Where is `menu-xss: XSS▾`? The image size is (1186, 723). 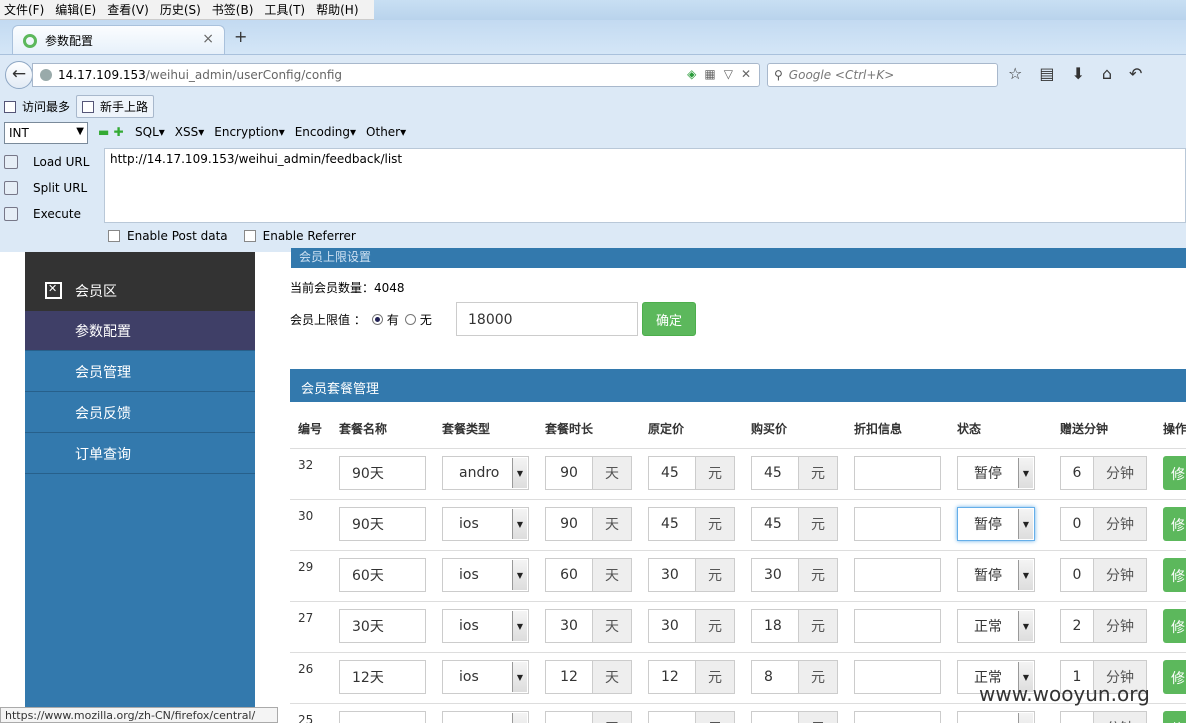
menu-xss: XSS▾ is located at coordinates (189, 132).